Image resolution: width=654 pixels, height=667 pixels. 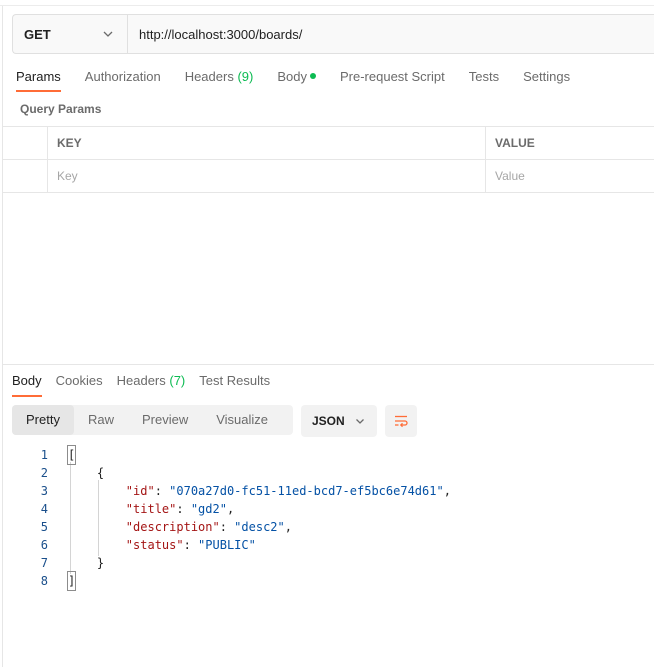 I want to click on visualize-button: Visualize, so click(x=242, y=420).